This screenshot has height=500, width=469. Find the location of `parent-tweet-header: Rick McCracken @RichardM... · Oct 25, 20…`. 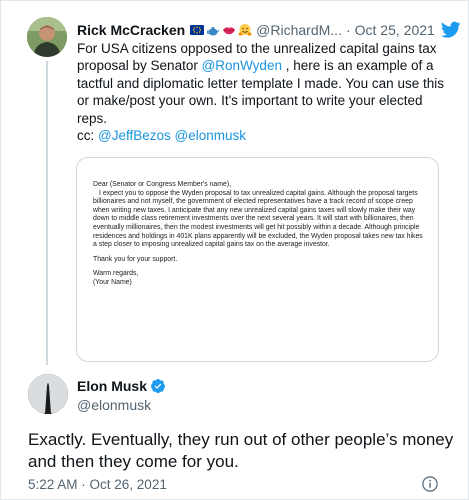

parent-tweet-header: Rick McCracken @RichardM... · Oct 25, 20… is located at coordinates (269, 30).